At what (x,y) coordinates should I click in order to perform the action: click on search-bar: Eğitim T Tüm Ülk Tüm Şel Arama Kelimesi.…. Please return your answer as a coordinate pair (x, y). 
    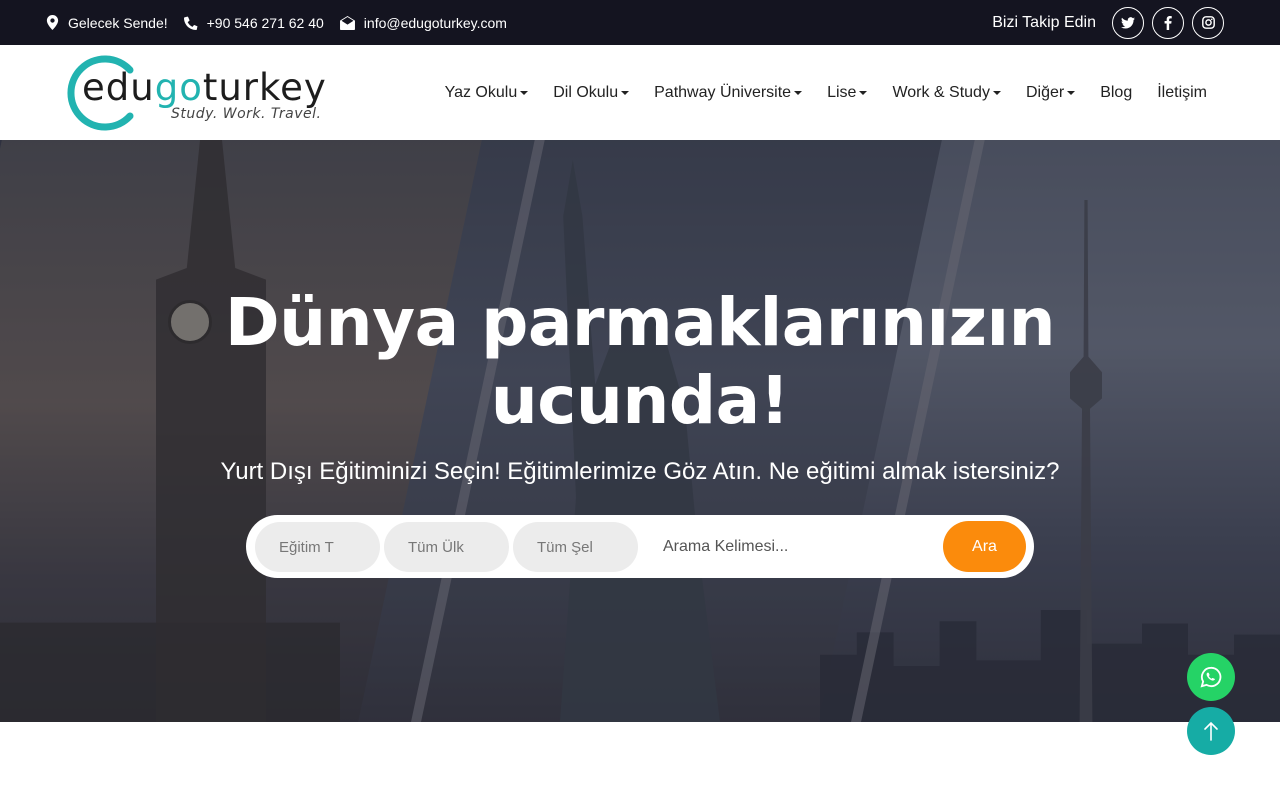
    Looking at the image, I should click on (640, 546).